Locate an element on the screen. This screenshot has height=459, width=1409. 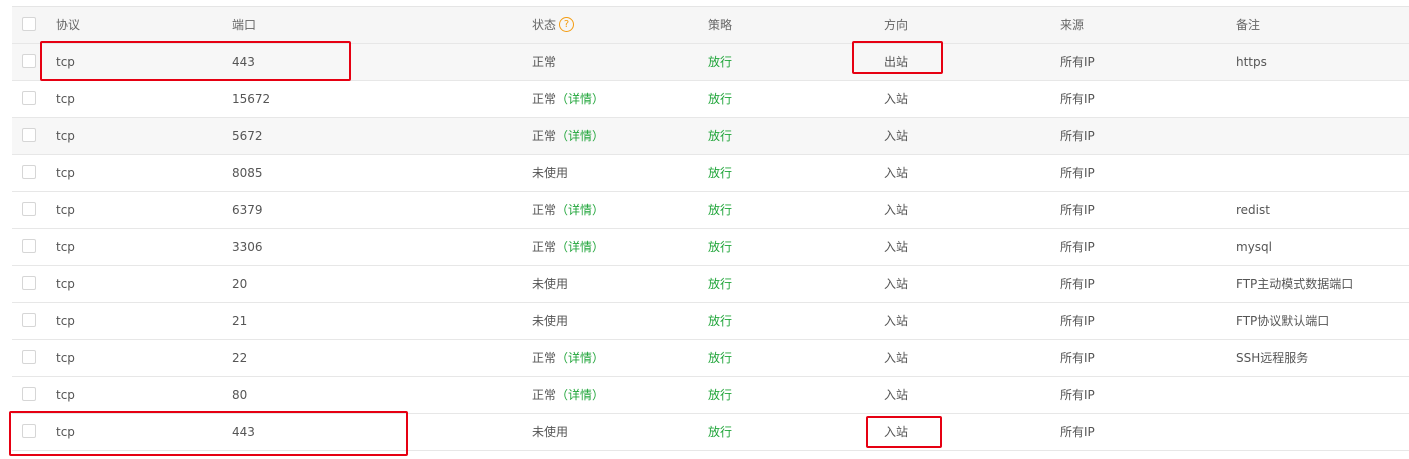
table-row: tcp 22 正常（详情） 放行 入站 所有IP SSH远程服务 is located at coordinates (710, 358).